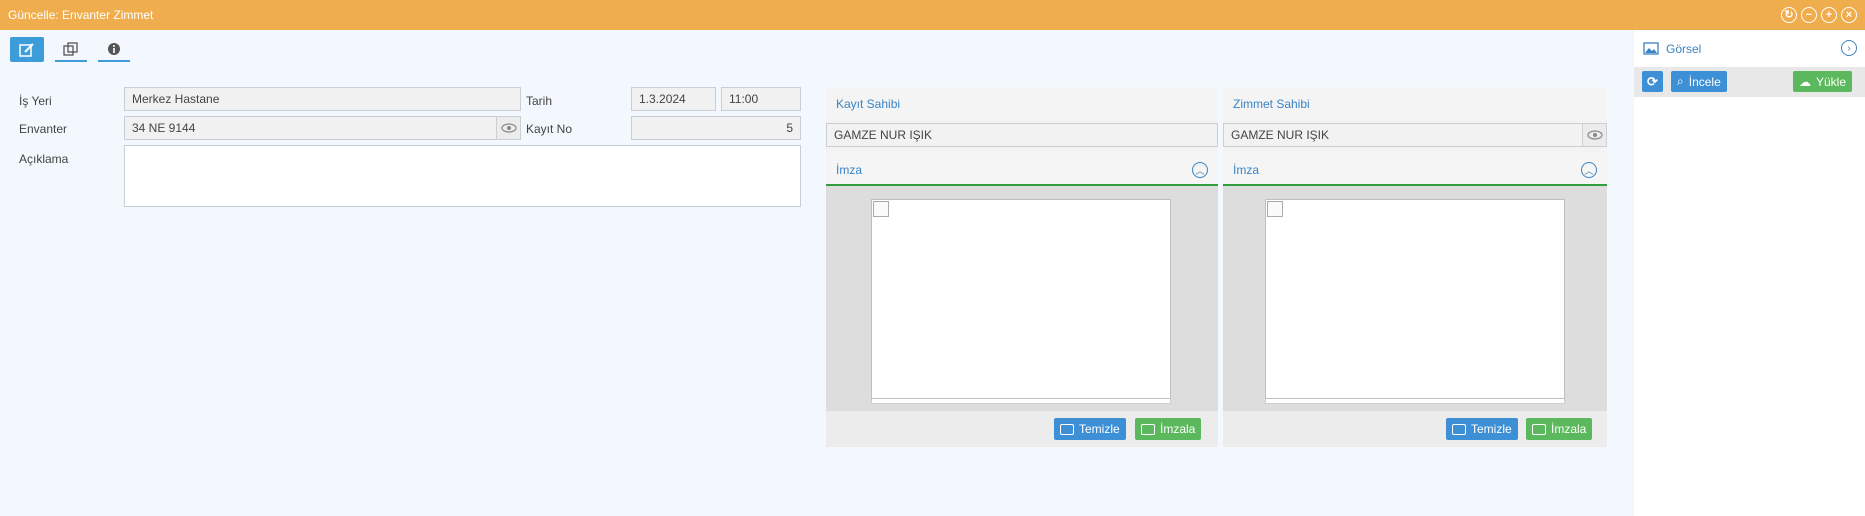  What do you see at coordinates (1684, 49) in the screenshot?
I see `gorsel-title: Görsel` at bounding box center [1684, 49].